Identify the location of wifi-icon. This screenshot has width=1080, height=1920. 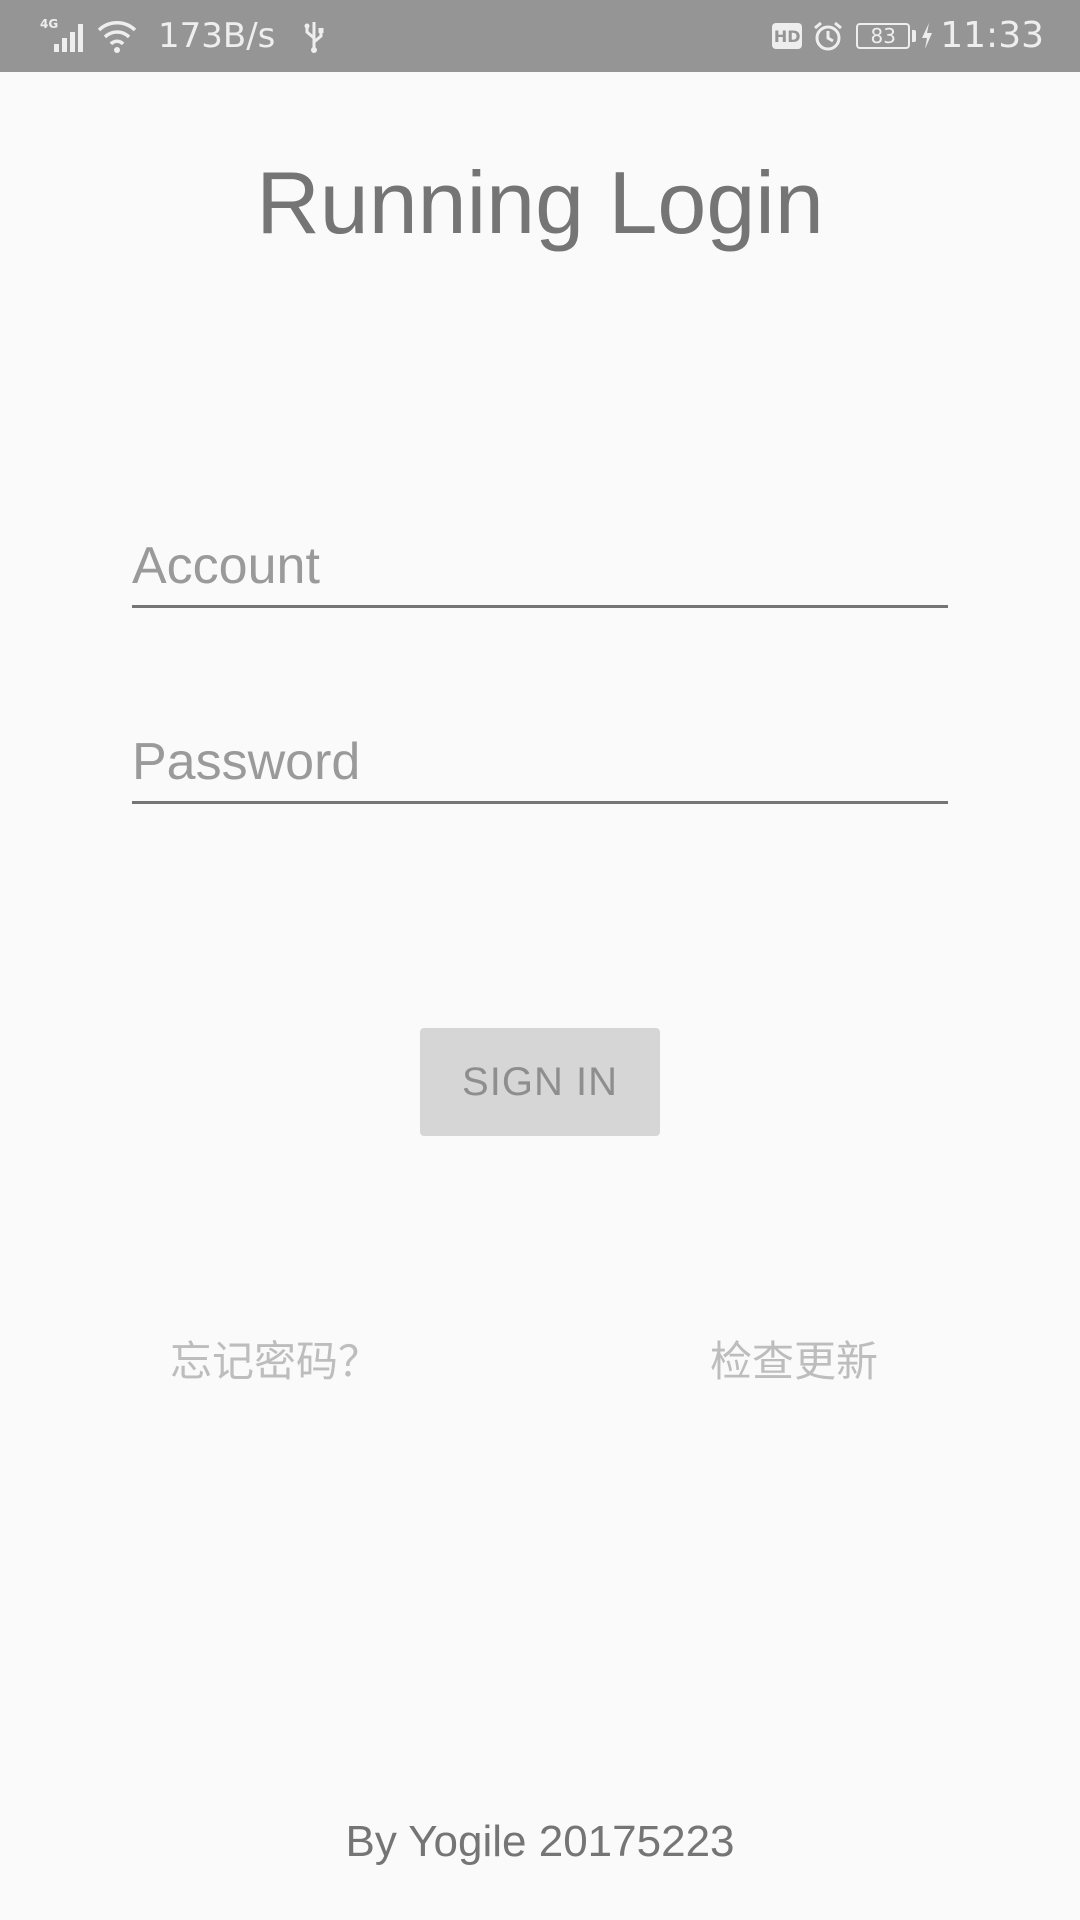
(117, 36).